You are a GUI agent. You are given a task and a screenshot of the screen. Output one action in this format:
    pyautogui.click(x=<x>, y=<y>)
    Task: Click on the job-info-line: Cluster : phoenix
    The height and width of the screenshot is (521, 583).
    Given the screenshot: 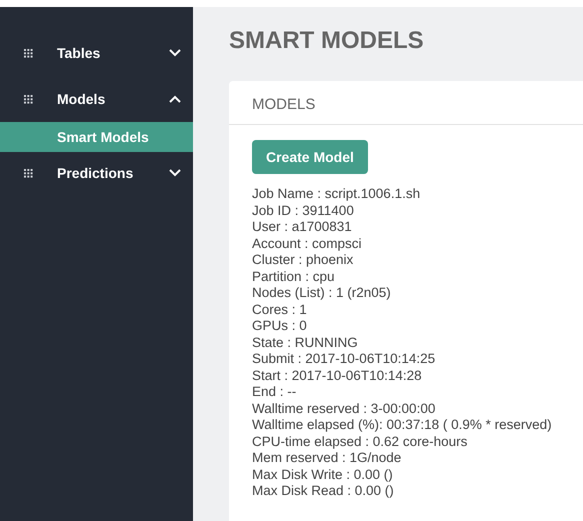 What is the action you would take?
    pyautogui.click(x=303, y=260)
    